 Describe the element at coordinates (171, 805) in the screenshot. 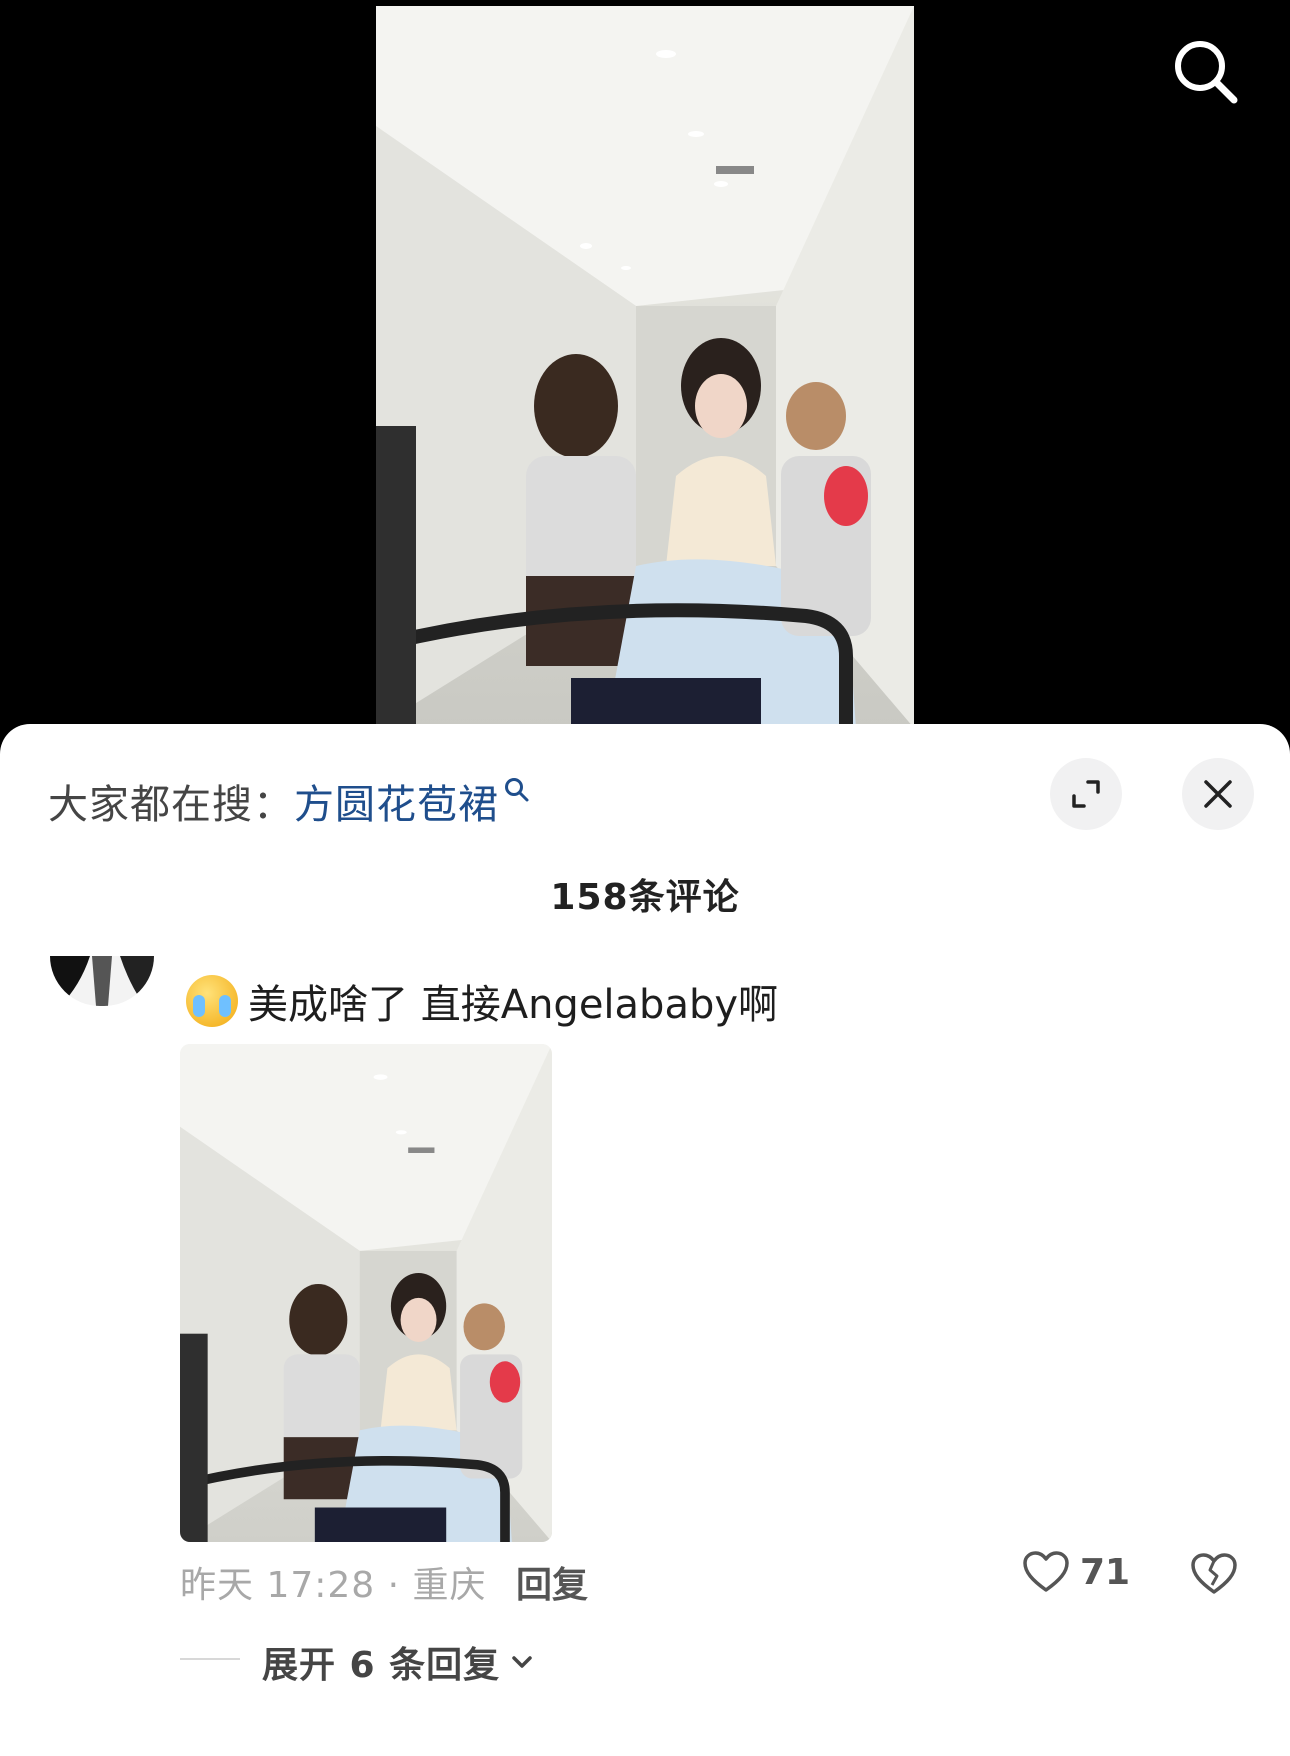

I see `trending-prefix: 大家都在搜：` at that location.